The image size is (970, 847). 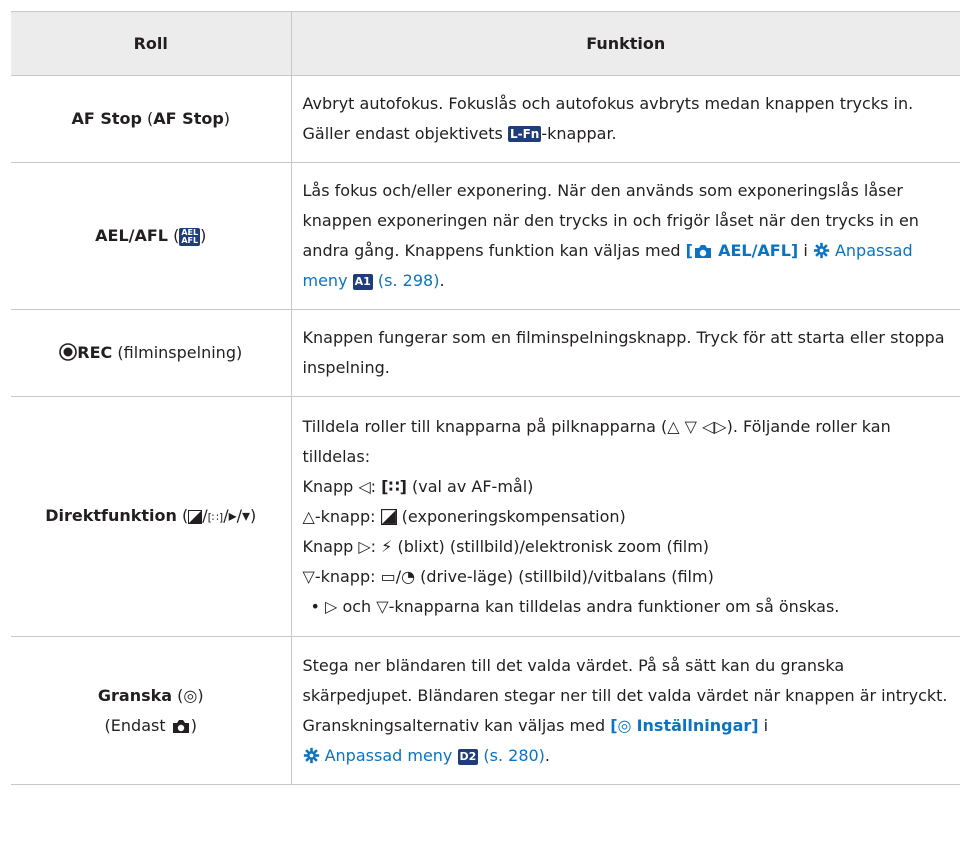 What do you see at coordinates (330, 486) in the screenshot?
I see `line2: Knapp` at bounding box center [330, 486].